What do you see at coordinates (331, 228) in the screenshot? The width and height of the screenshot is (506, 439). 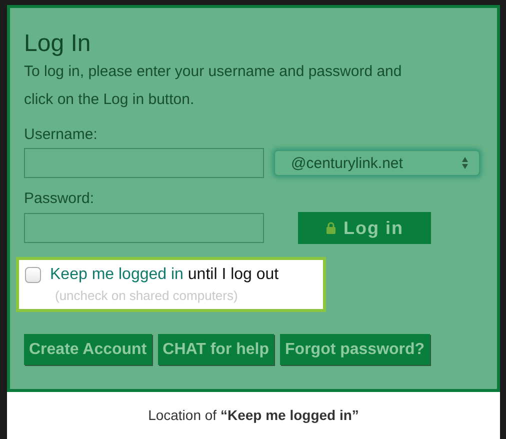 I see `lock-icon` at bounding box center [331, 228].